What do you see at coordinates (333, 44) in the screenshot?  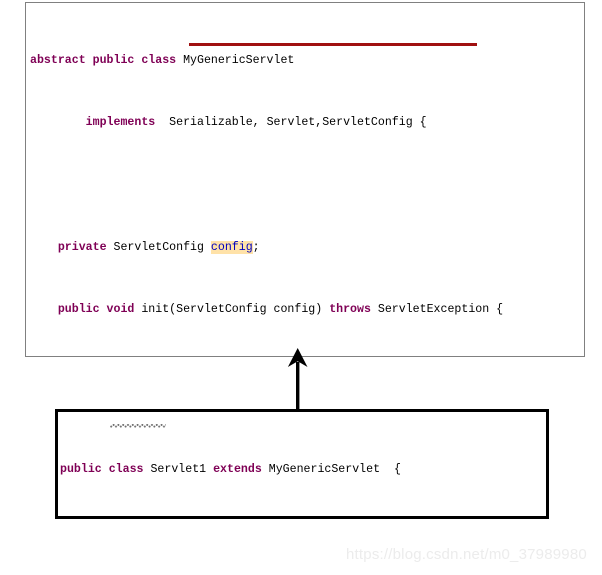 I see `red-underline-annotation` at bounding box center [333, 44].